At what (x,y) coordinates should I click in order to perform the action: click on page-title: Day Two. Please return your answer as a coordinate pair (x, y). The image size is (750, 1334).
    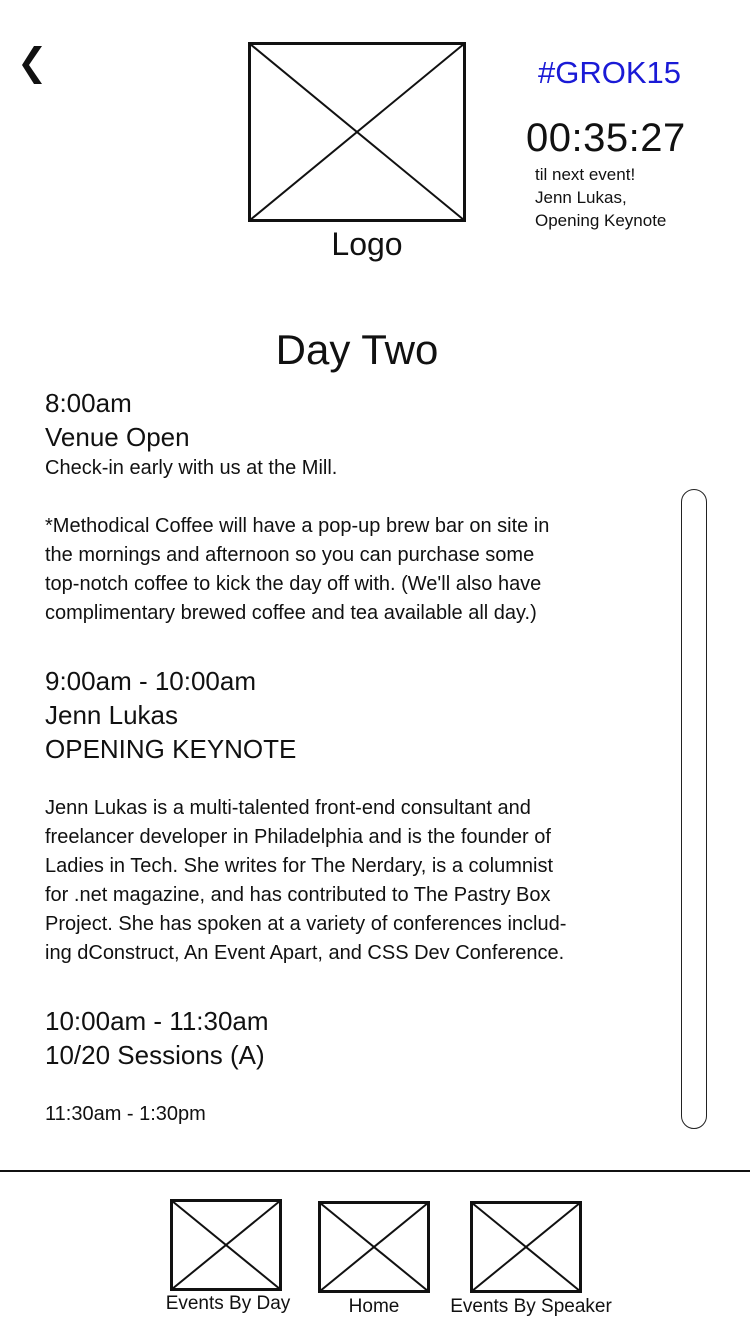
    Looking at the image, I should click on (357, 349).